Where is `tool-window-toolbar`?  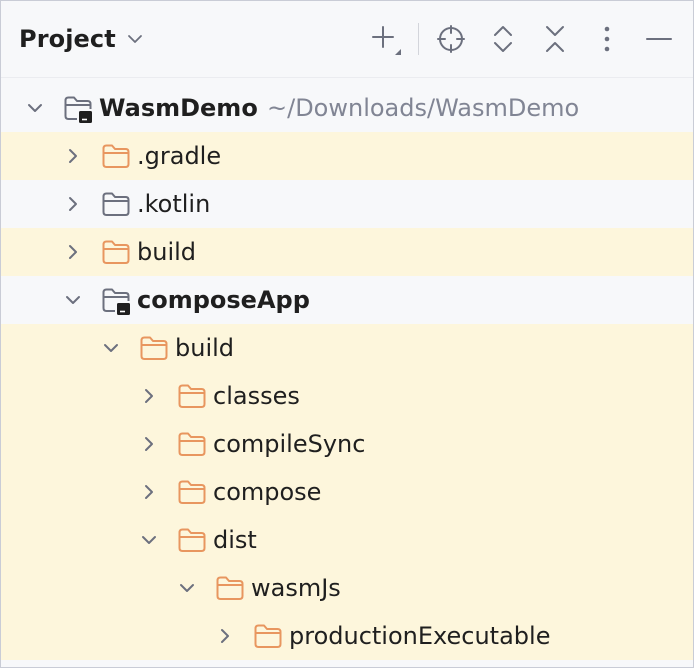
tool-window-toolbar is located at coordinates (347, 39).